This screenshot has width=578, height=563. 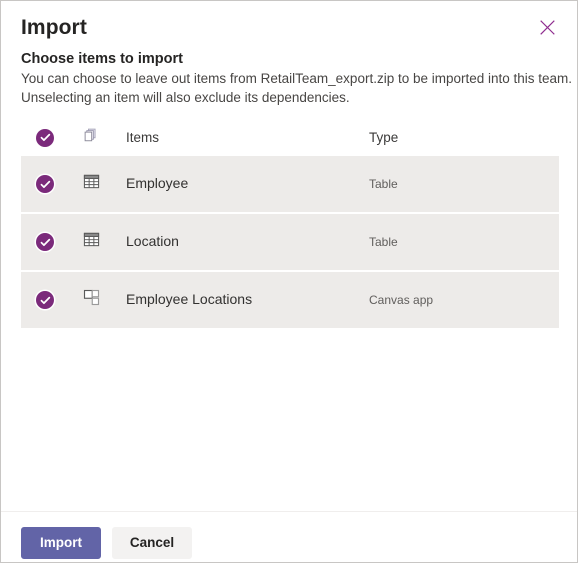 I want to click on row-name-cell: Employee Locations, so click(x=240, y=300).